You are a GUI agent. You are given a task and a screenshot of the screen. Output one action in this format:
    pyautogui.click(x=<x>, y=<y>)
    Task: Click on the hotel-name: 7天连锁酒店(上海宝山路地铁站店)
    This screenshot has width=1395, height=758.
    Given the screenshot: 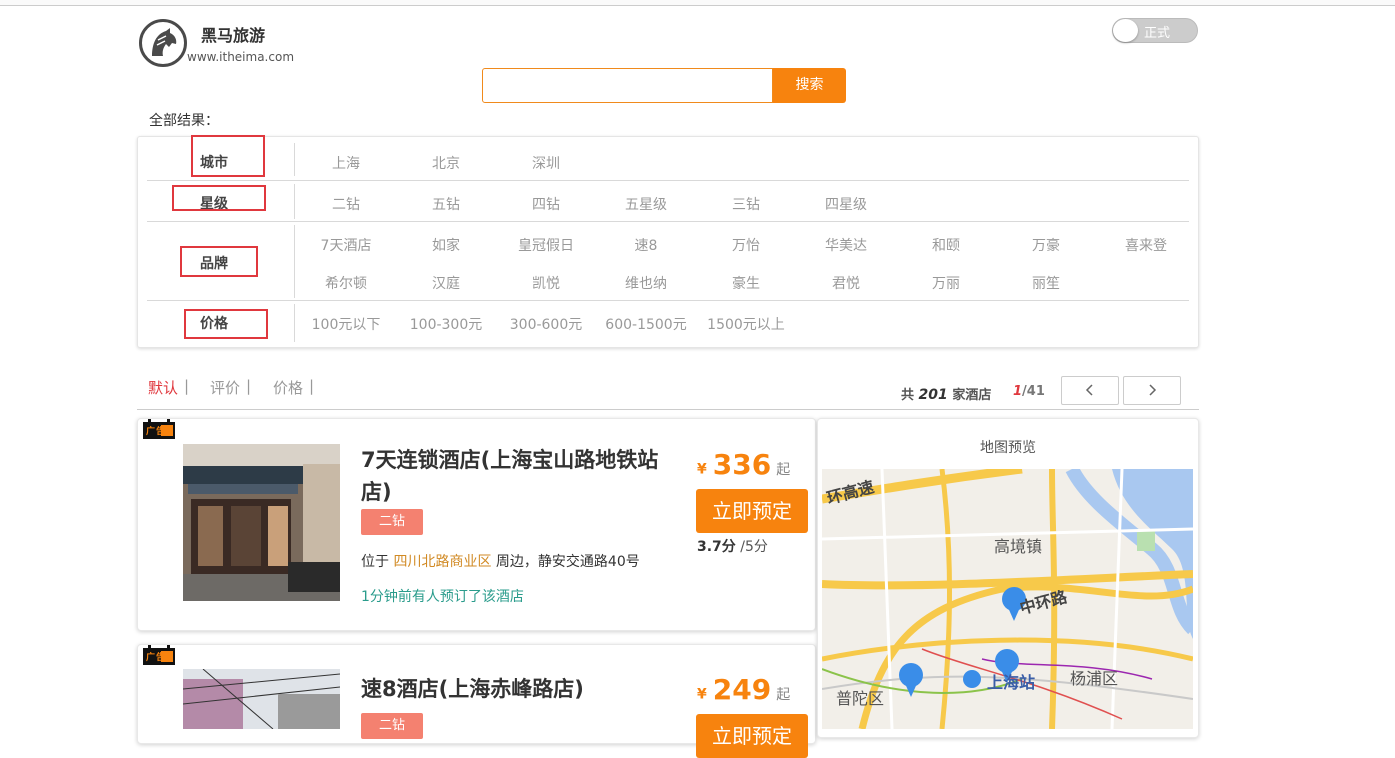 What is the action you would take?
    pyautogui.click(x=521, y=476)
    